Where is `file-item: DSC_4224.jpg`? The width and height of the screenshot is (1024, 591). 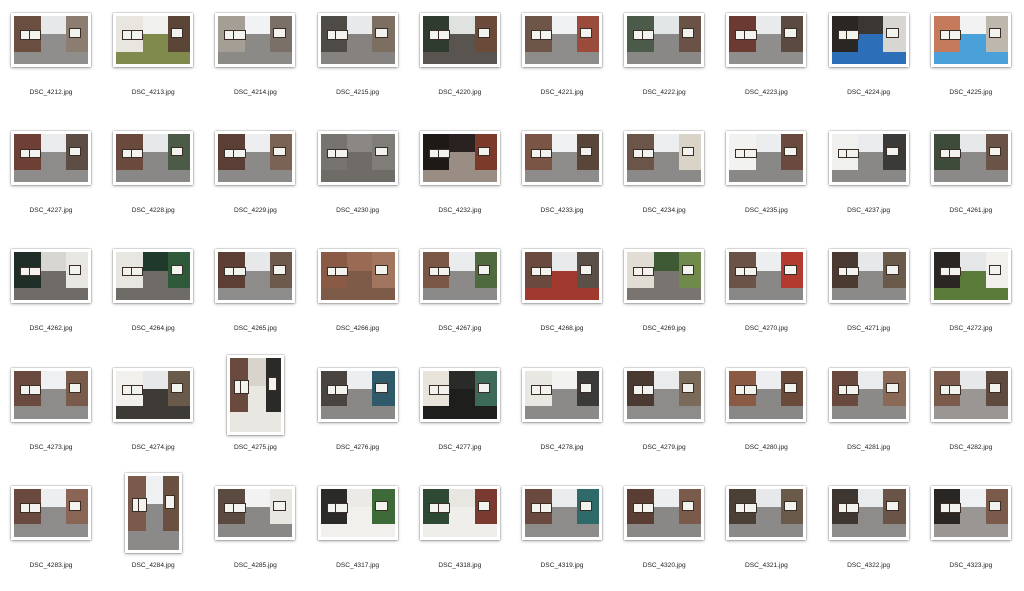 file-item: DSC_4224.jpg is located at coordinates (869, 59).